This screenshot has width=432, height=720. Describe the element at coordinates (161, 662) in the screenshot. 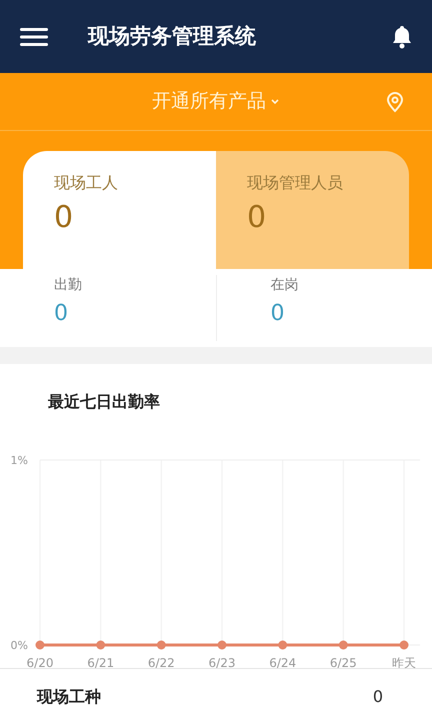

I see `axis-label: 6/22` at that location.